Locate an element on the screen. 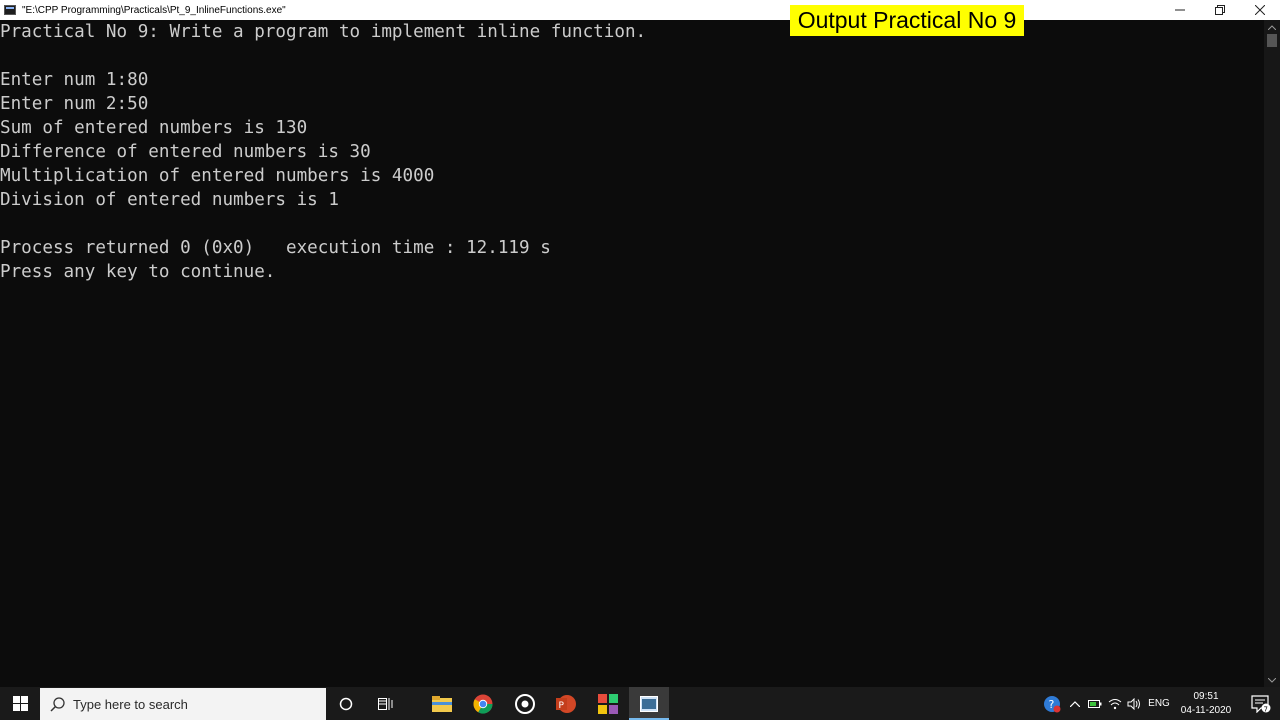 The image size is (1280, 720). cortana-button is located at coordinates (346, 703).